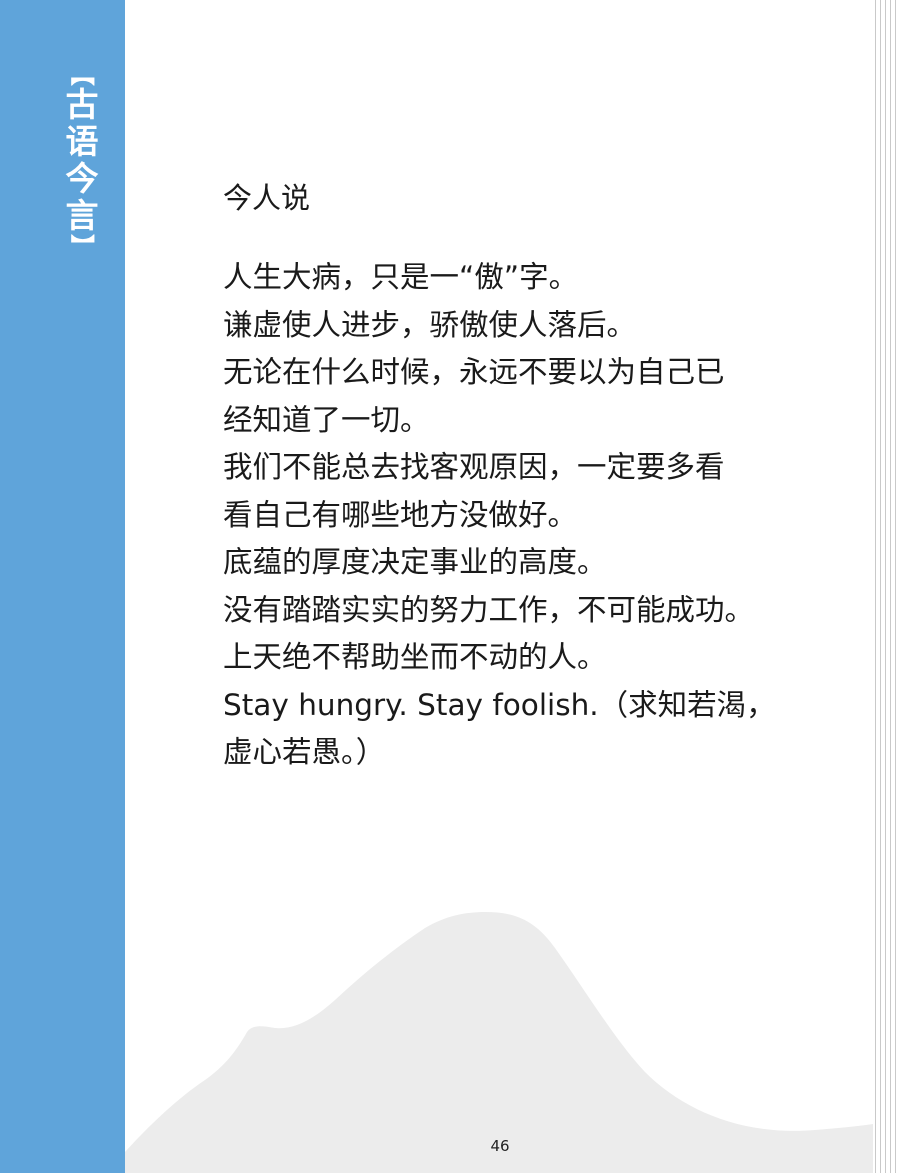  I want to click on quote-line: 虚心若愚。）, so click(304, 752).